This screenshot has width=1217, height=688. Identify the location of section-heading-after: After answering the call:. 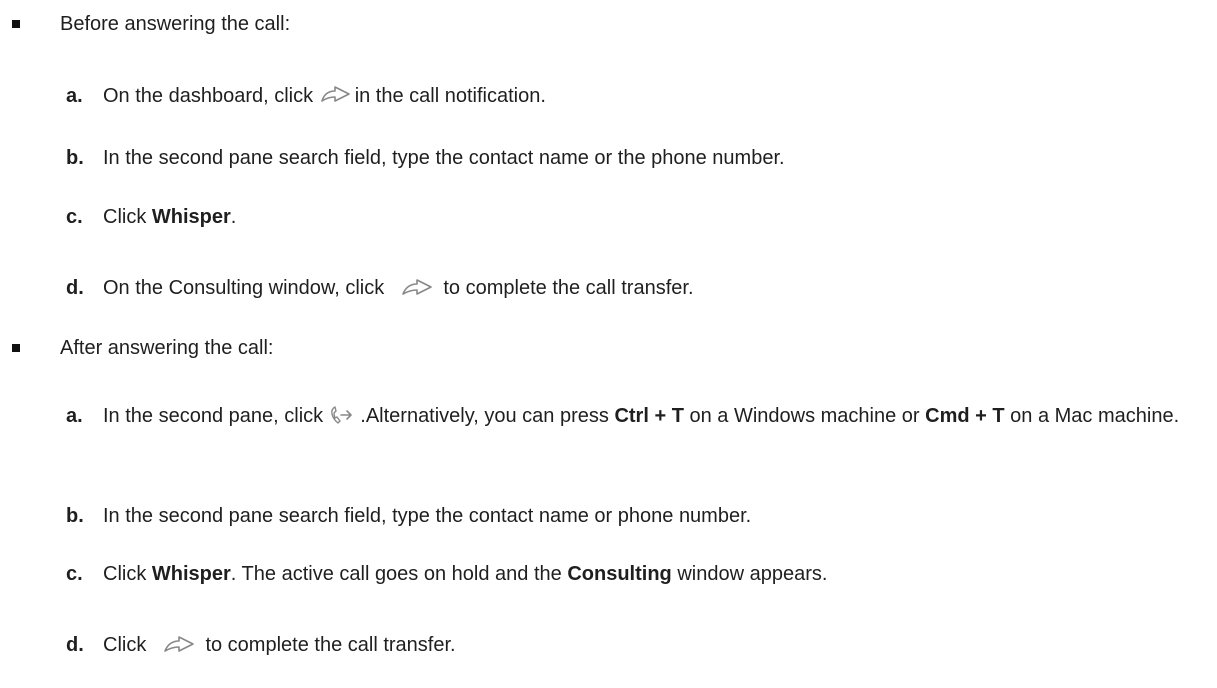
(167, 348).